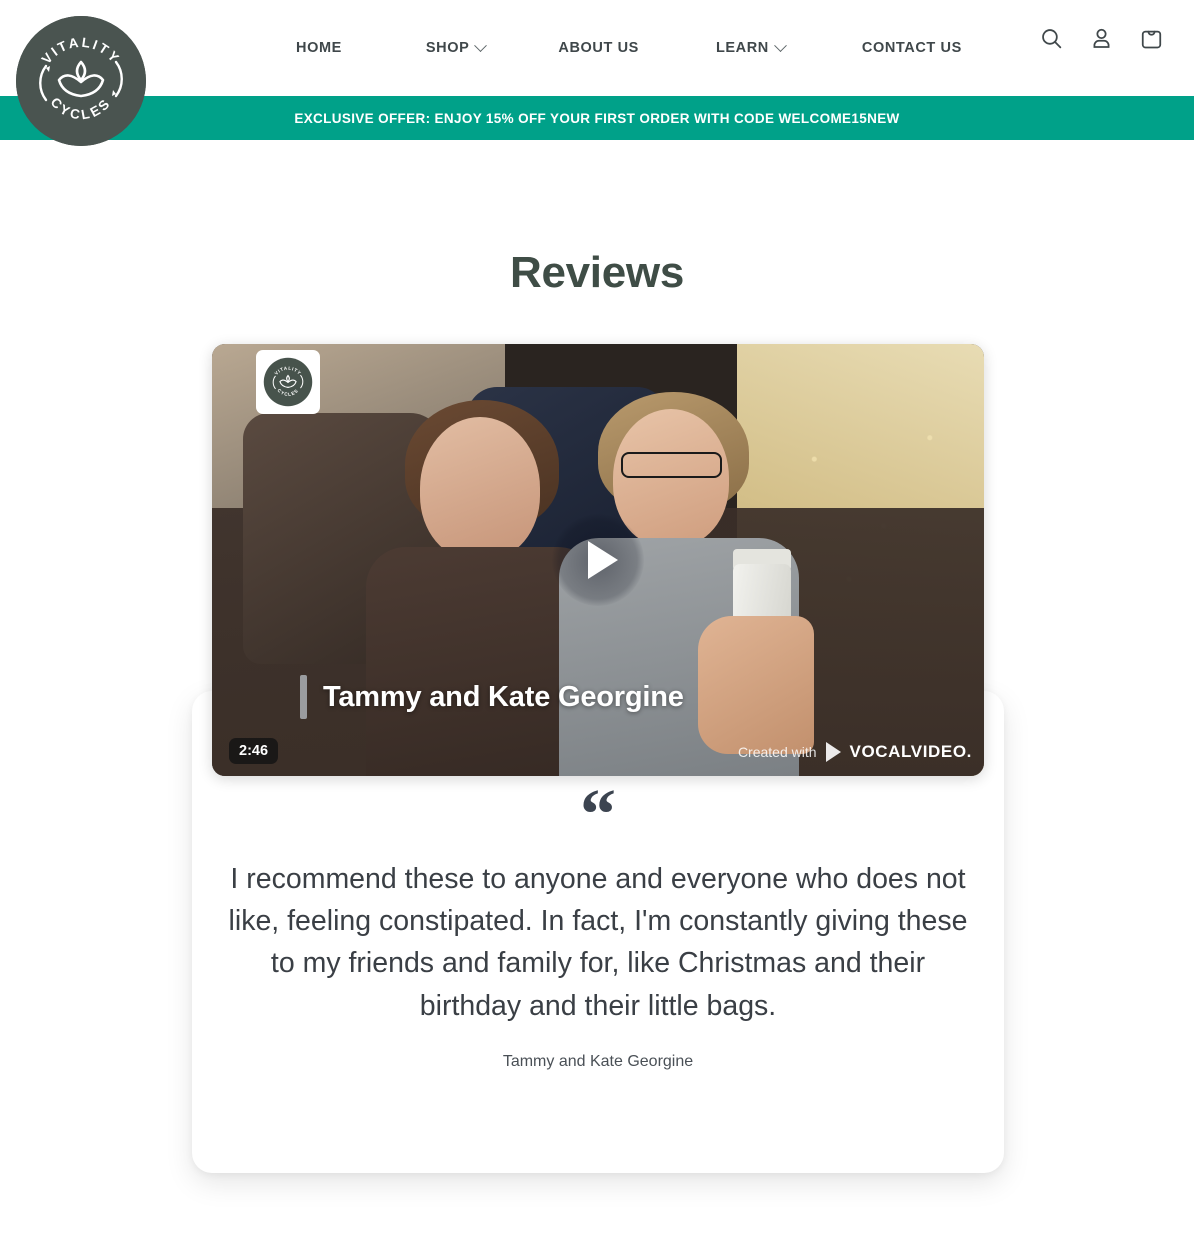  What do you see at coordinates (598, 814) in the screenshot?
I see `quote-mark-icon: “` at bounding box center [598, 814].